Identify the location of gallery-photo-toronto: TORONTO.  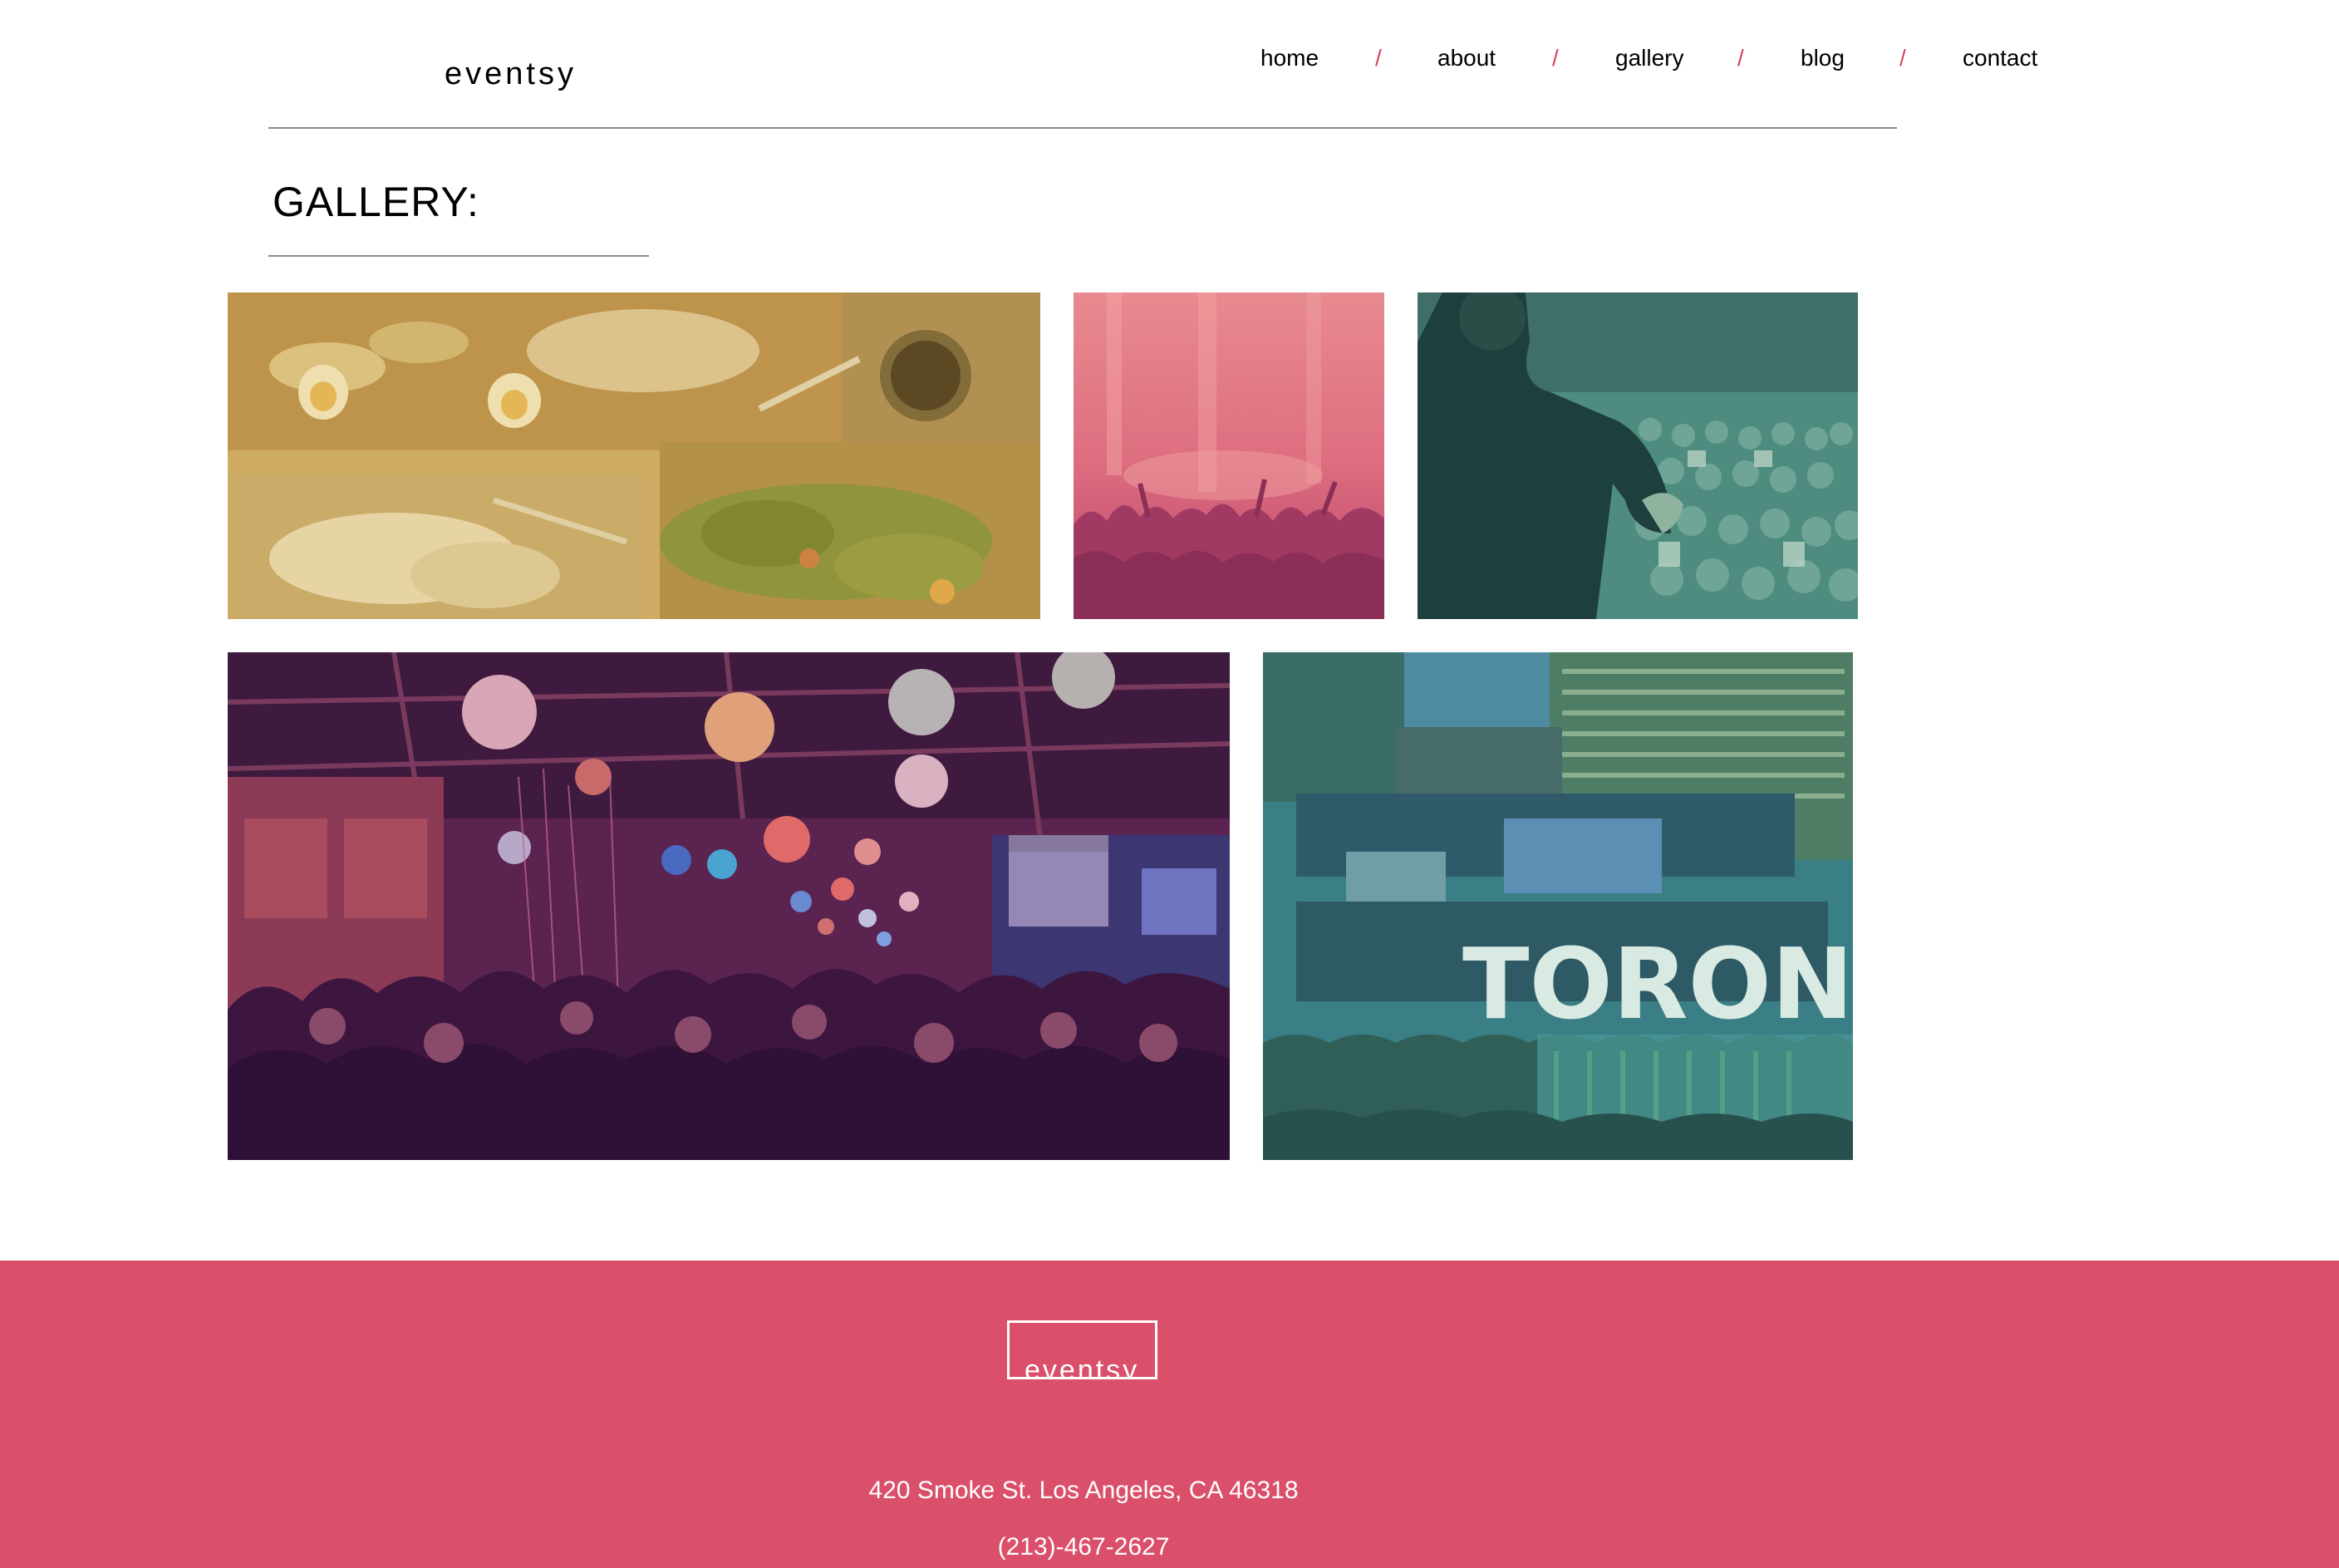
(1558, 906).